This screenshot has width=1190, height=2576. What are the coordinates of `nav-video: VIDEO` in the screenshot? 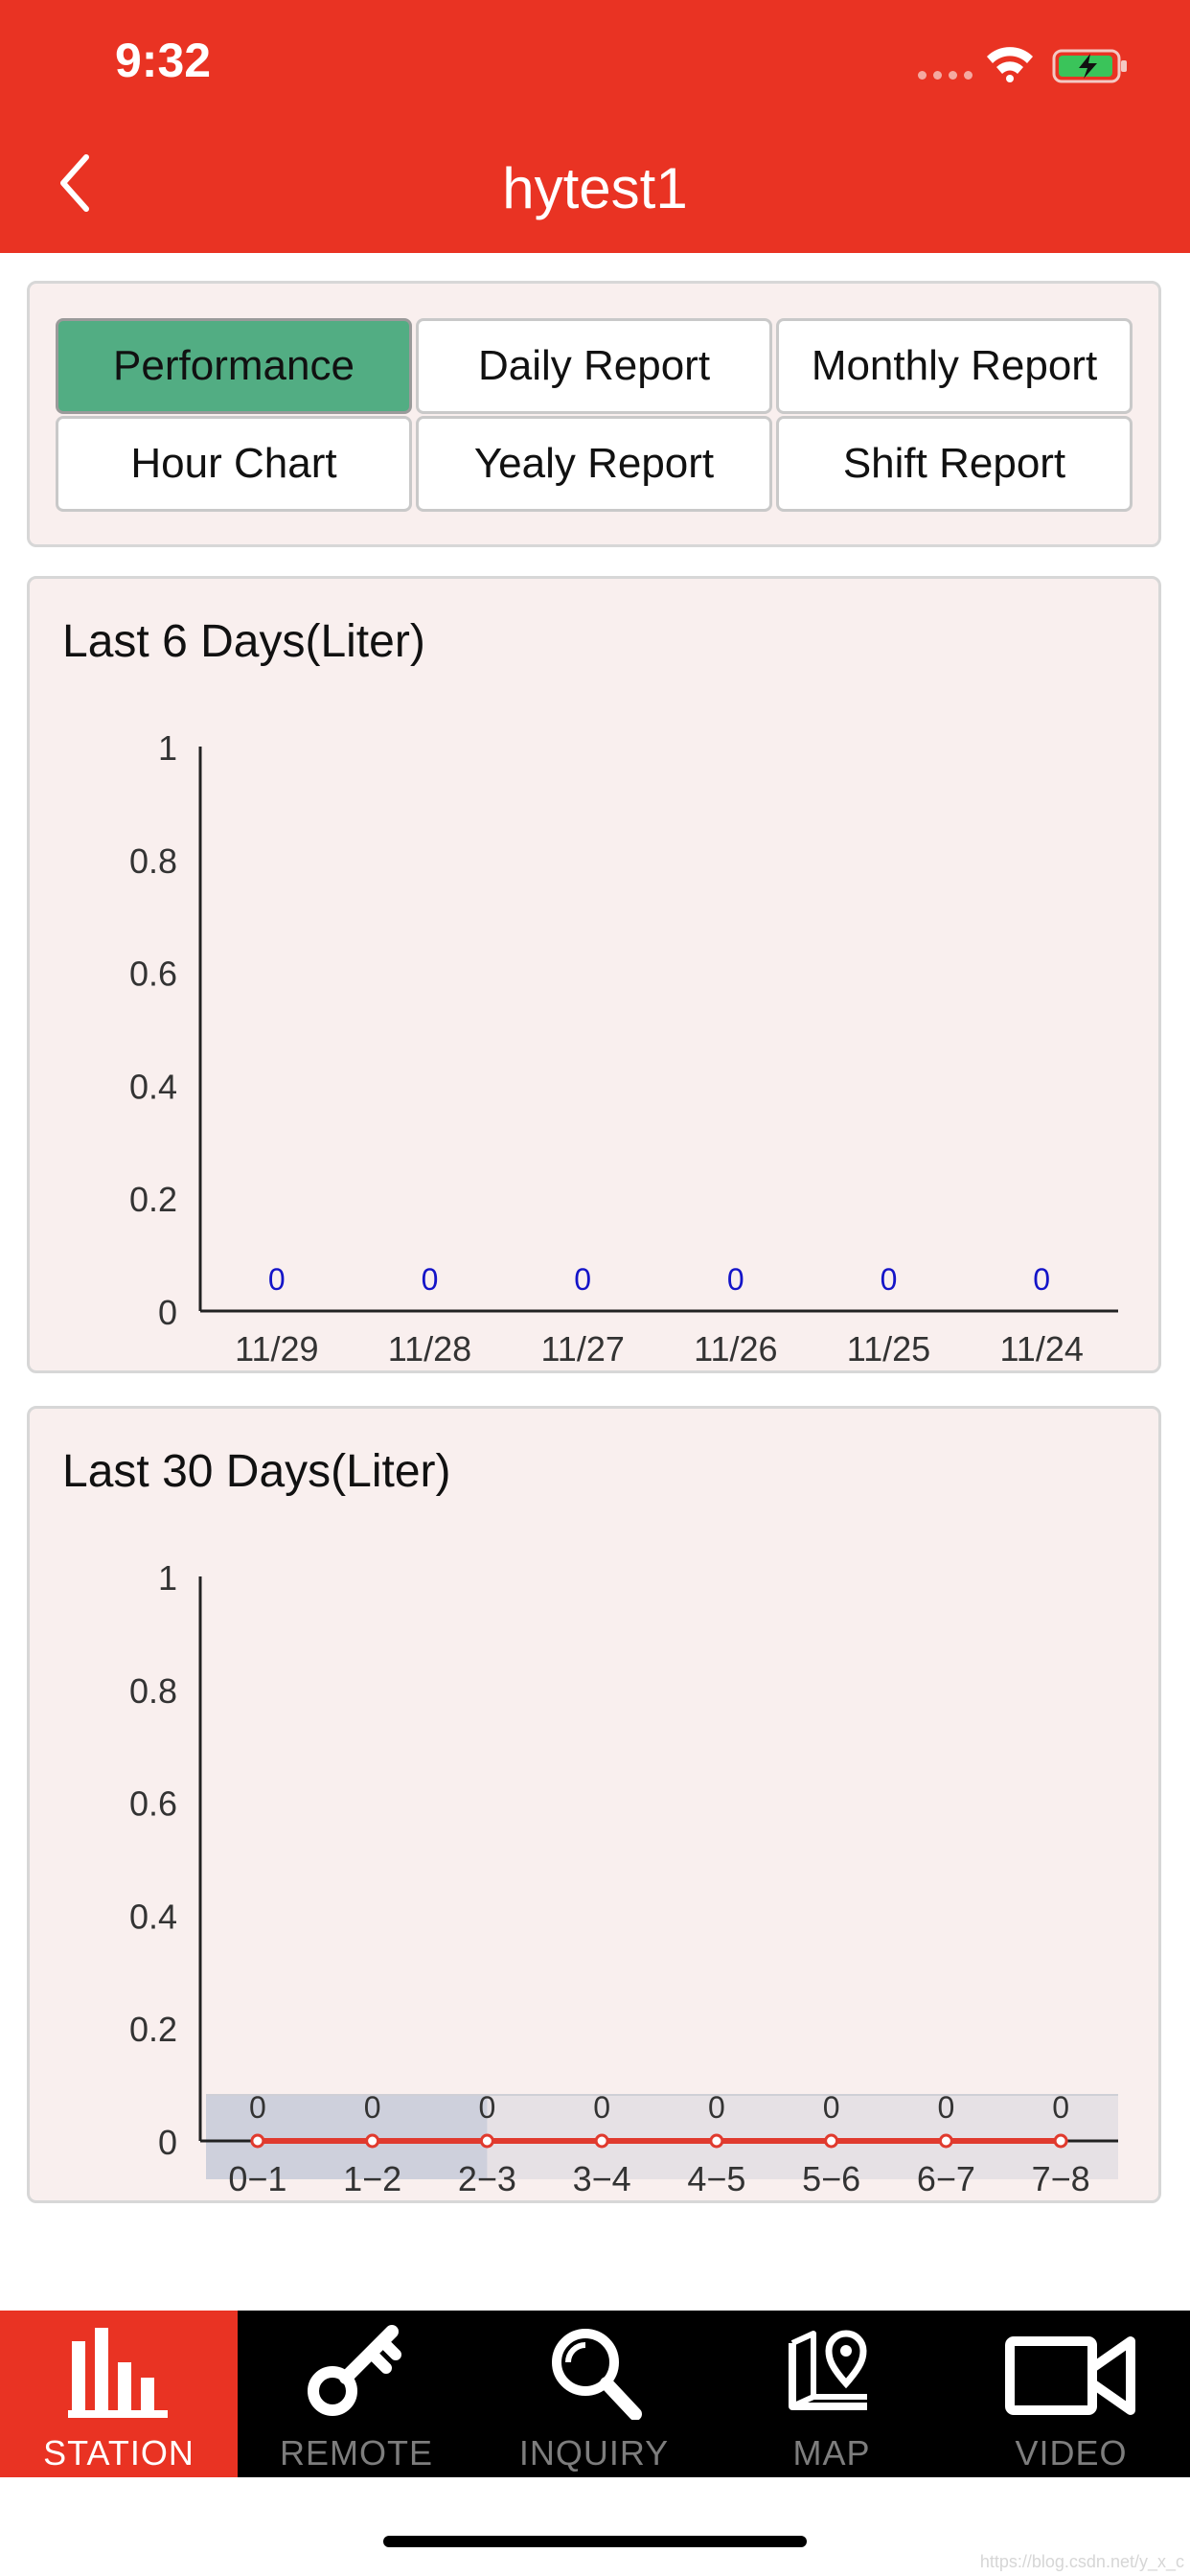 It's located at (1071, 2394).